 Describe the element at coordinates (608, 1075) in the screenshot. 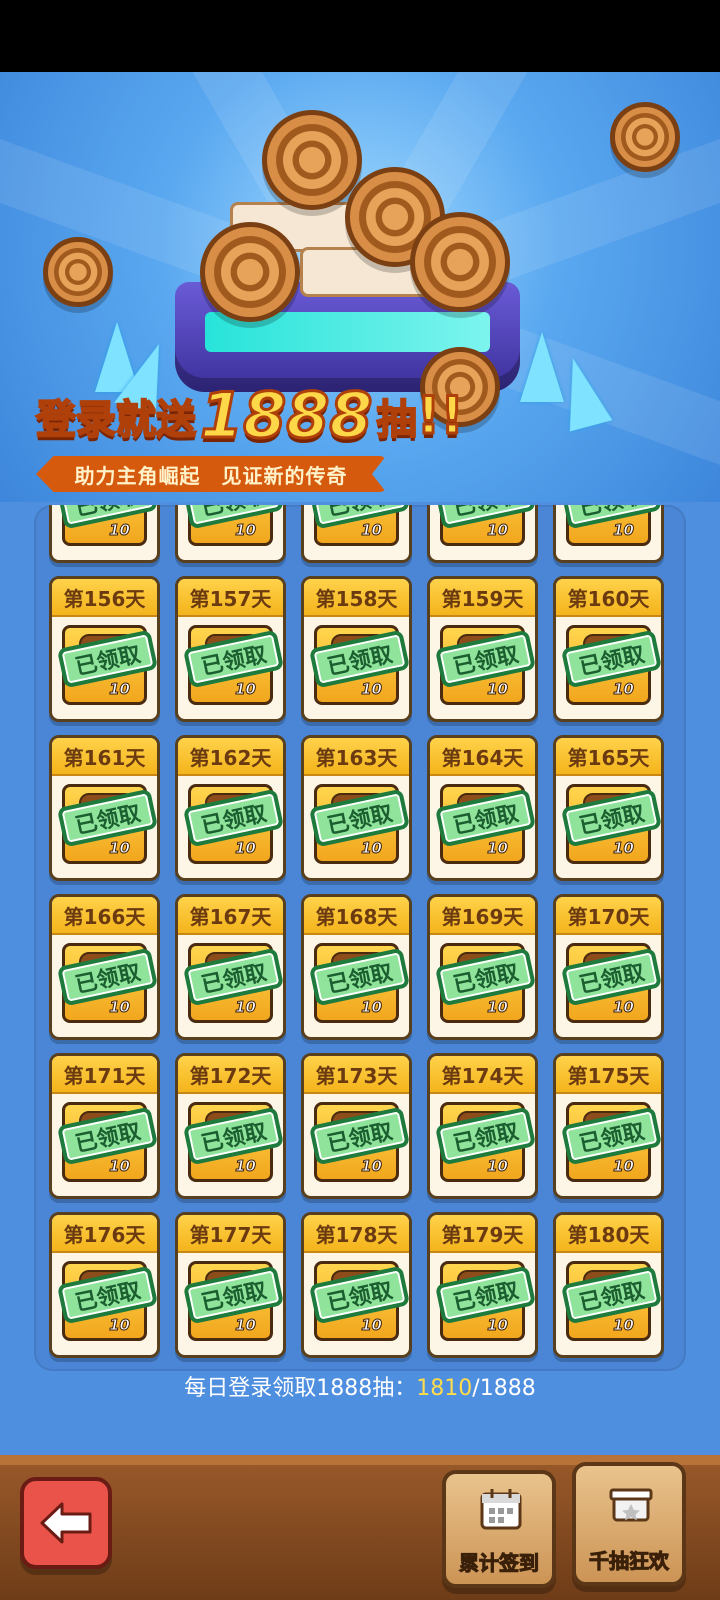

I see `day-label: 第175天` at that location.